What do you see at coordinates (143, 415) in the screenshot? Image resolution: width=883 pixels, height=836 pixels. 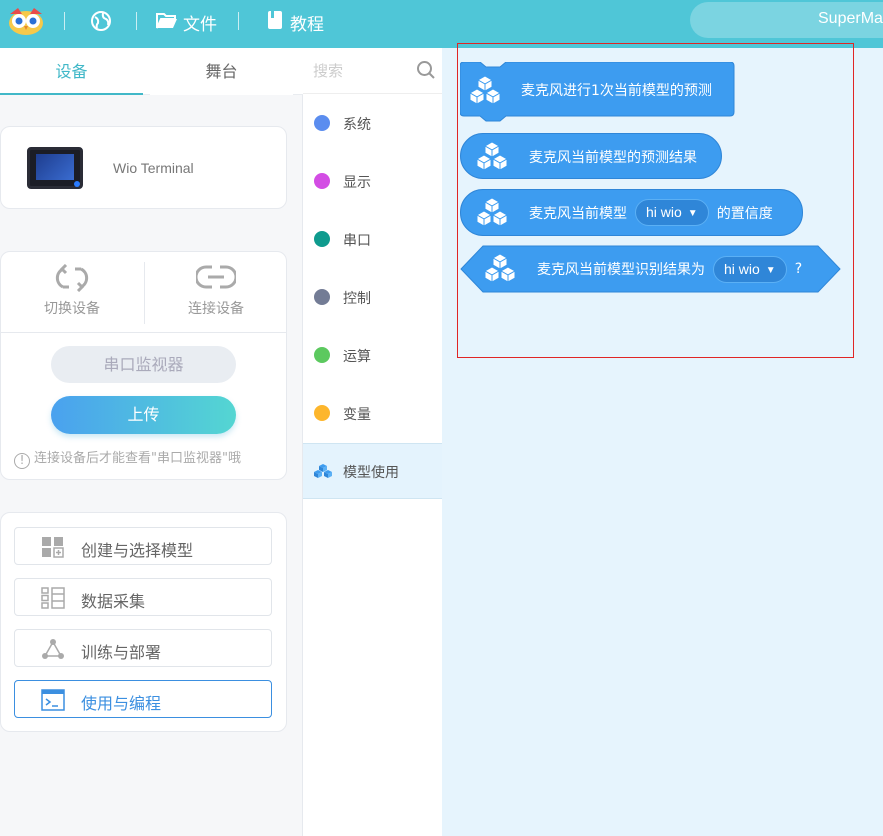 I see `upload-button: 上传` at bounding box center [143, 415].